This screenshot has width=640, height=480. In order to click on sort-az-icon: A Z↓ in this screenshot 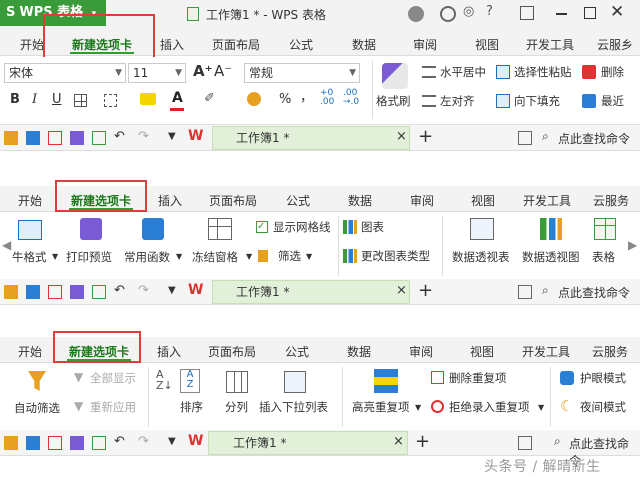, I will do `click(164, 380)`.